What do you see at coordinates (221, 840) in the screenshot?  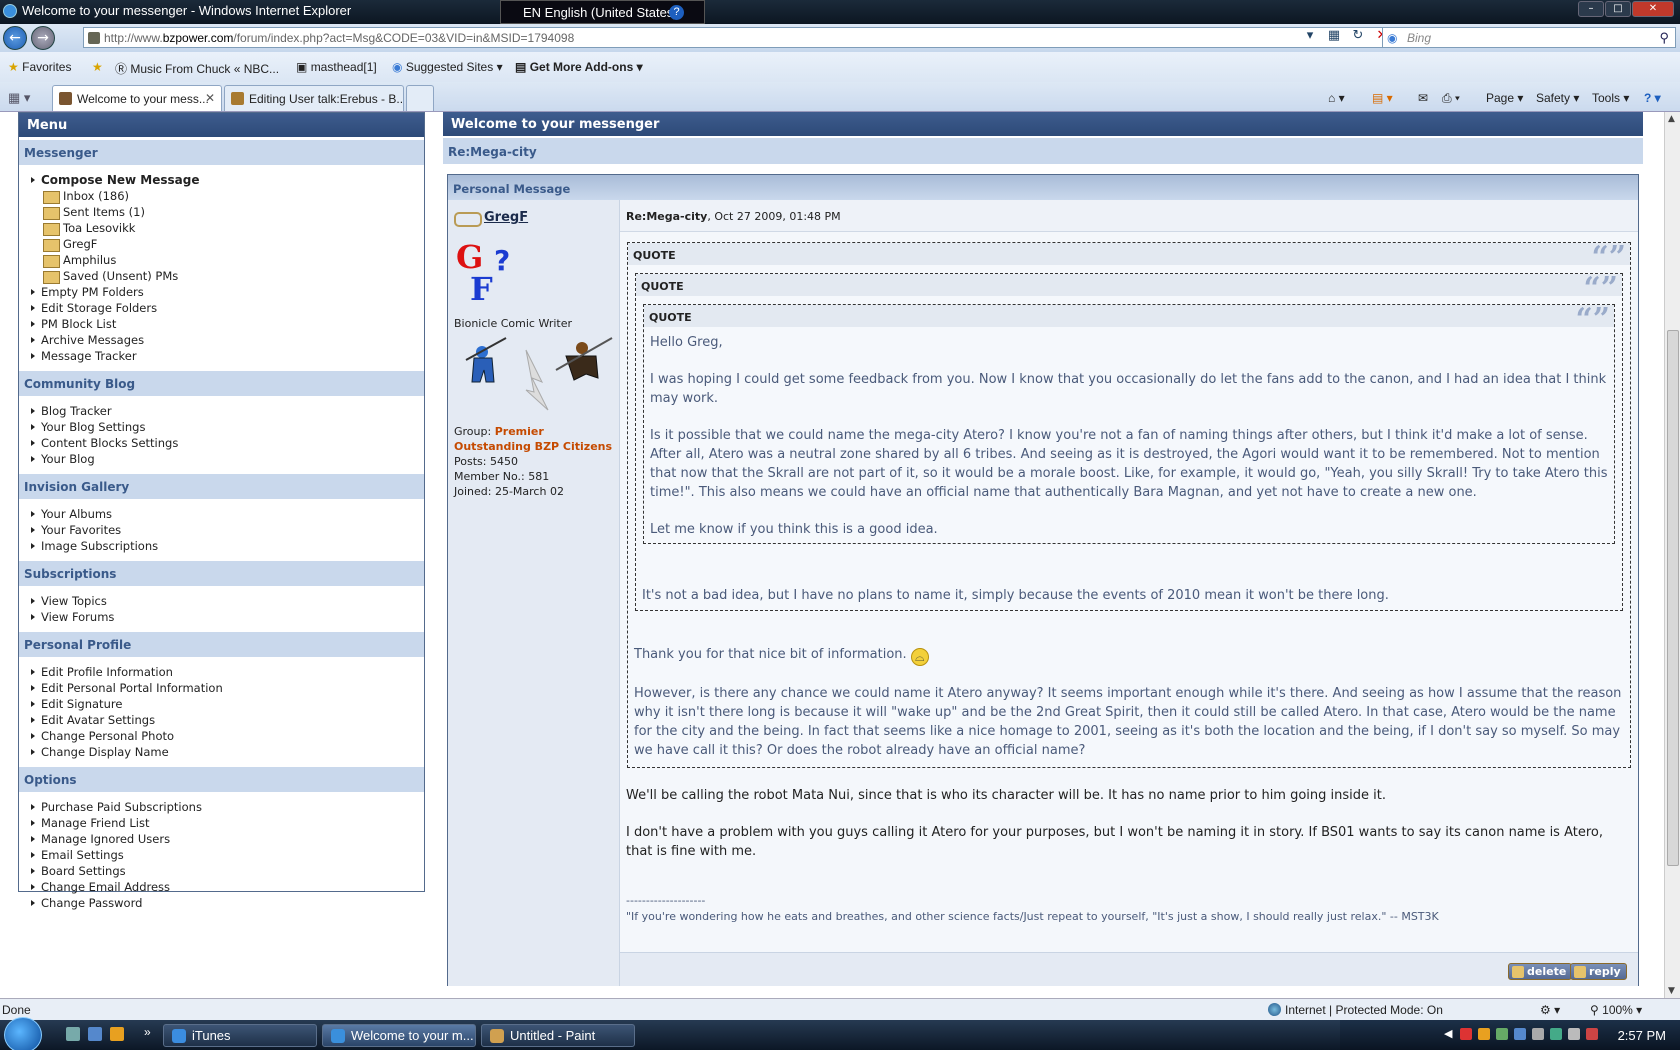 I see `menu-item-manage-ignored-users: Manage Ignored Users` at bounding box center [221, 840].